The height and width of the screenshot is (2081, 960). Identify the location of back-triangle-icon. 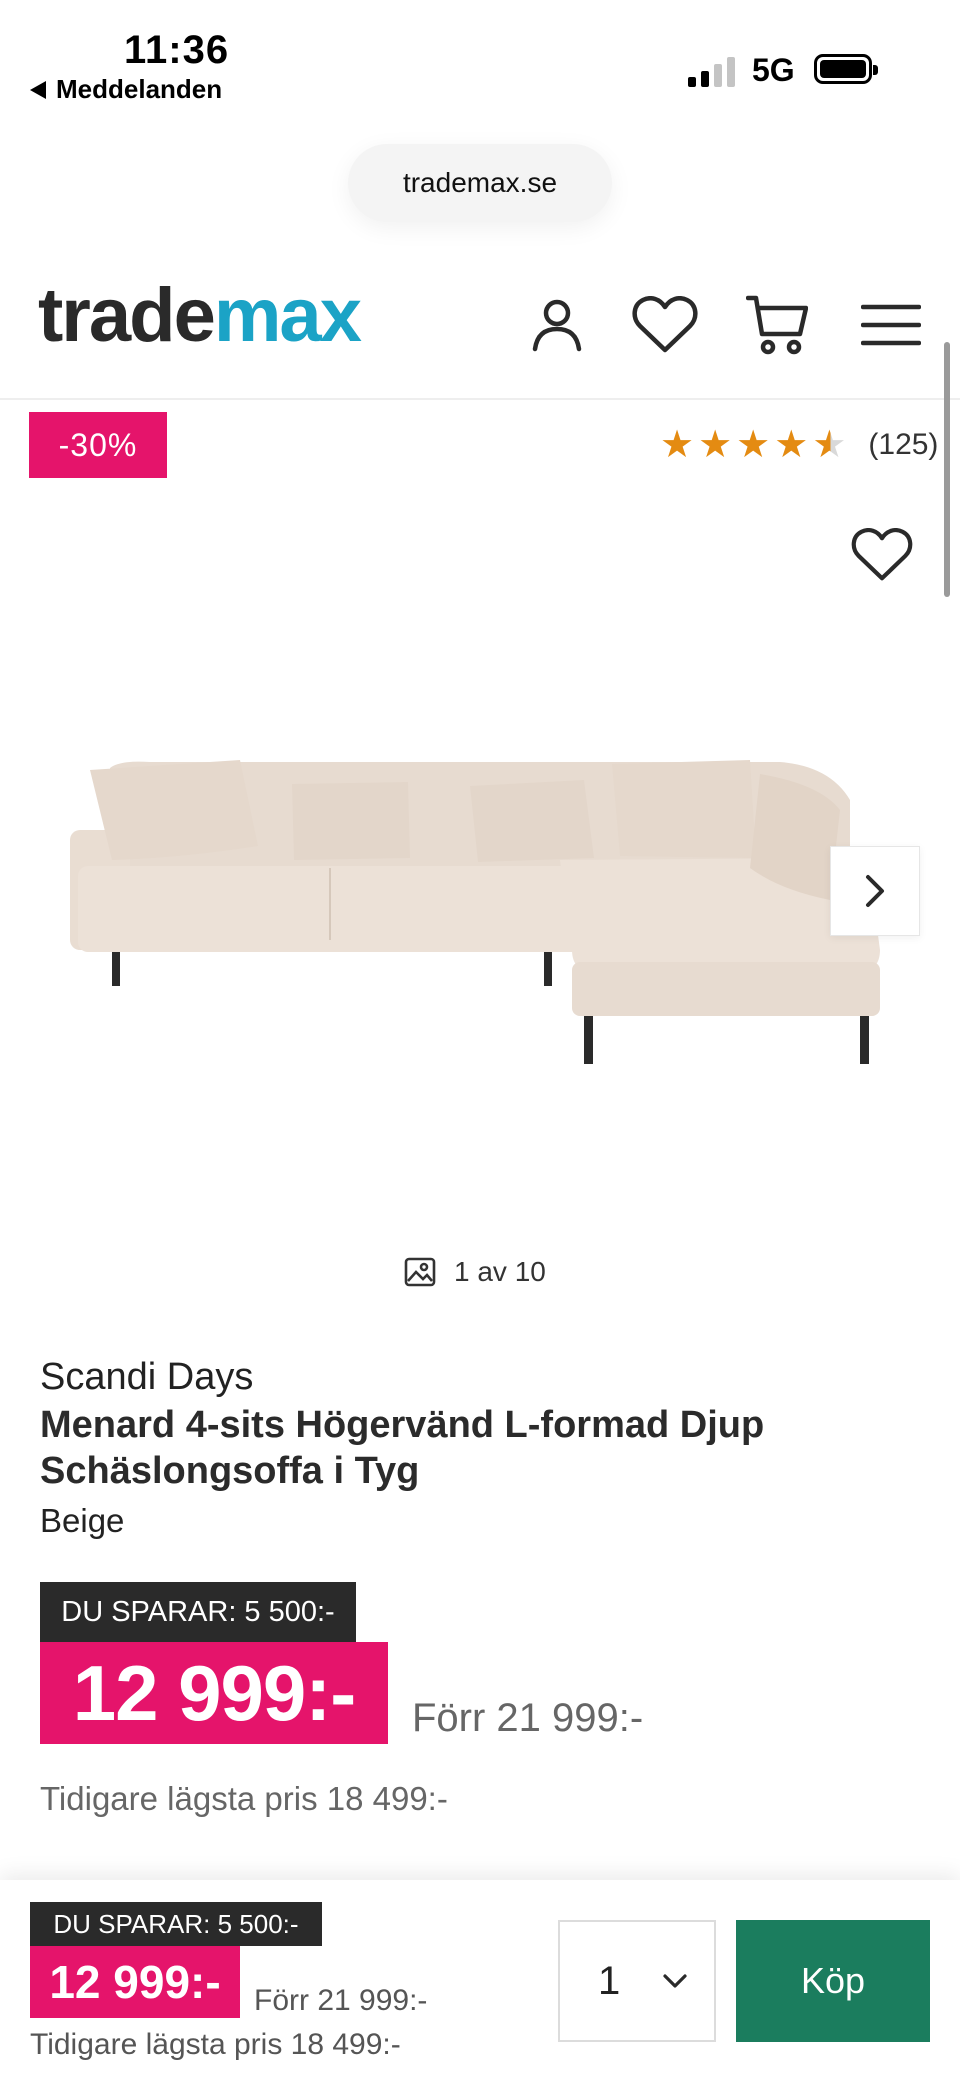
(38, 89).